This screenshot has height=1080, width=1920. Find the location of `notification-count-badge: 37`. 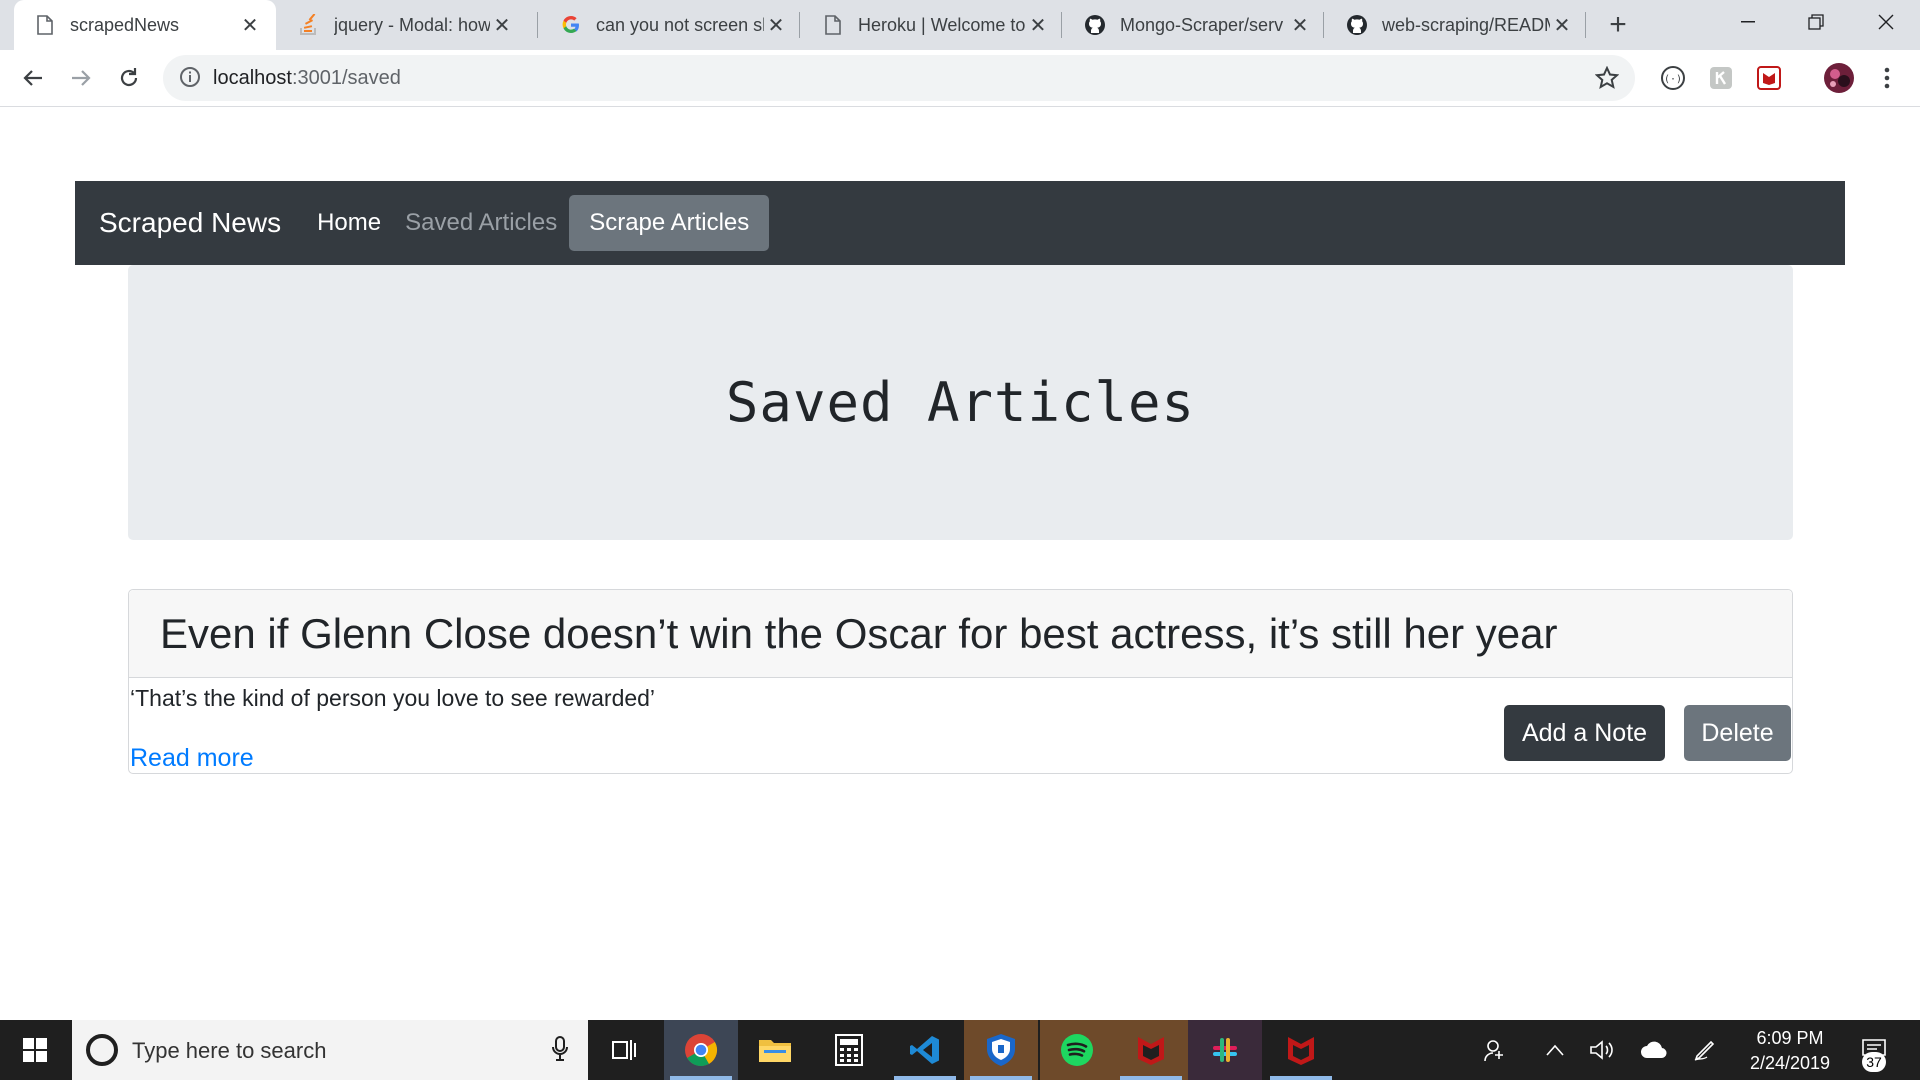

notification-count-badge: 37 is located at coordinates (1874, 1062).